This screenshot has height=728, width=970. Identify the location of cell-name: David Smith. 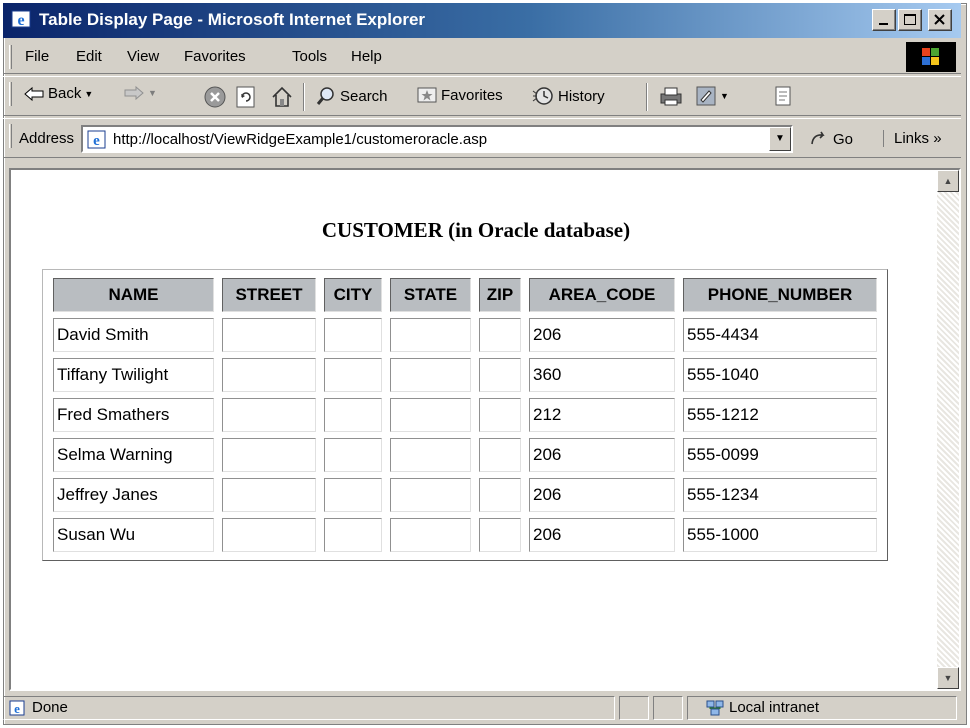
(133, 335).